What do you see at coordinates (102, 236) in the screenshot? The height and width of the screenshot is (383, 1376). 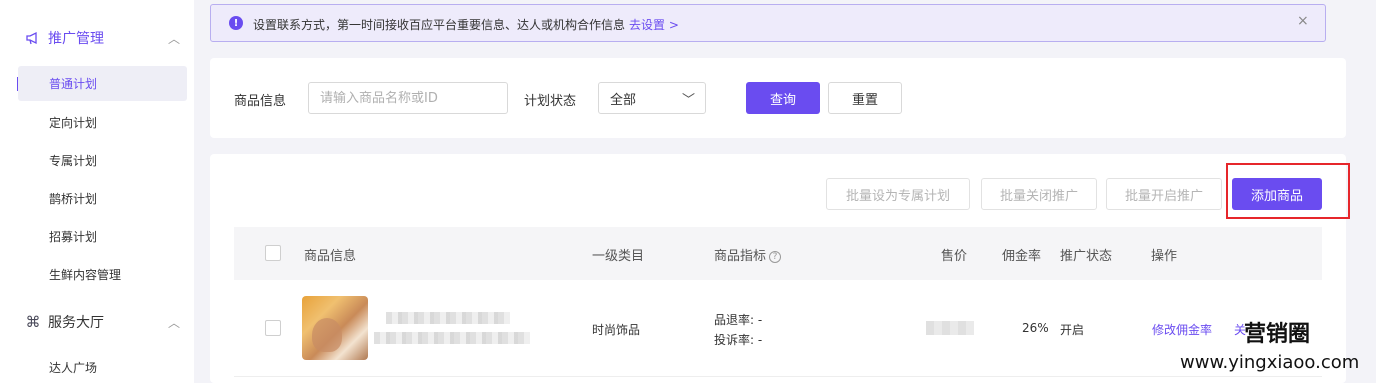 I see `sidebar-item-recruit-plan: 招募计划` at bounding box center [102, 236].